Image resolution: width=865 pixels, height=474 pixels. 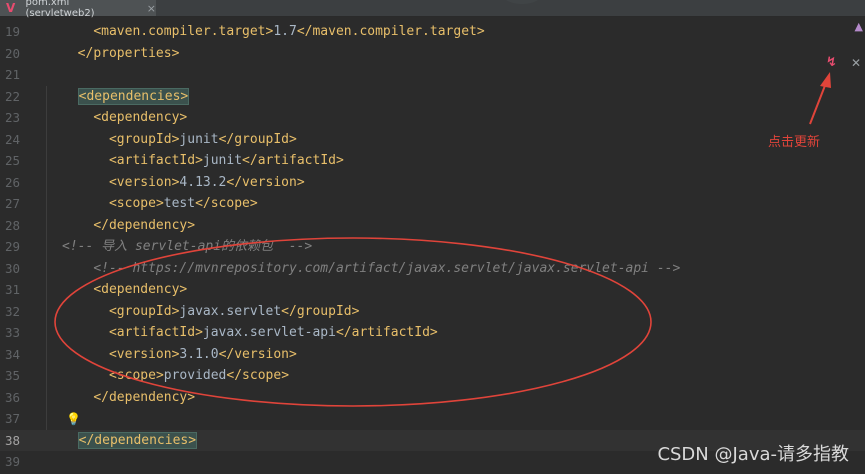 What do you see at coordinates (199, 139) in the screenshot?
I see `code-token: junit` at bounding box center [199, 139].